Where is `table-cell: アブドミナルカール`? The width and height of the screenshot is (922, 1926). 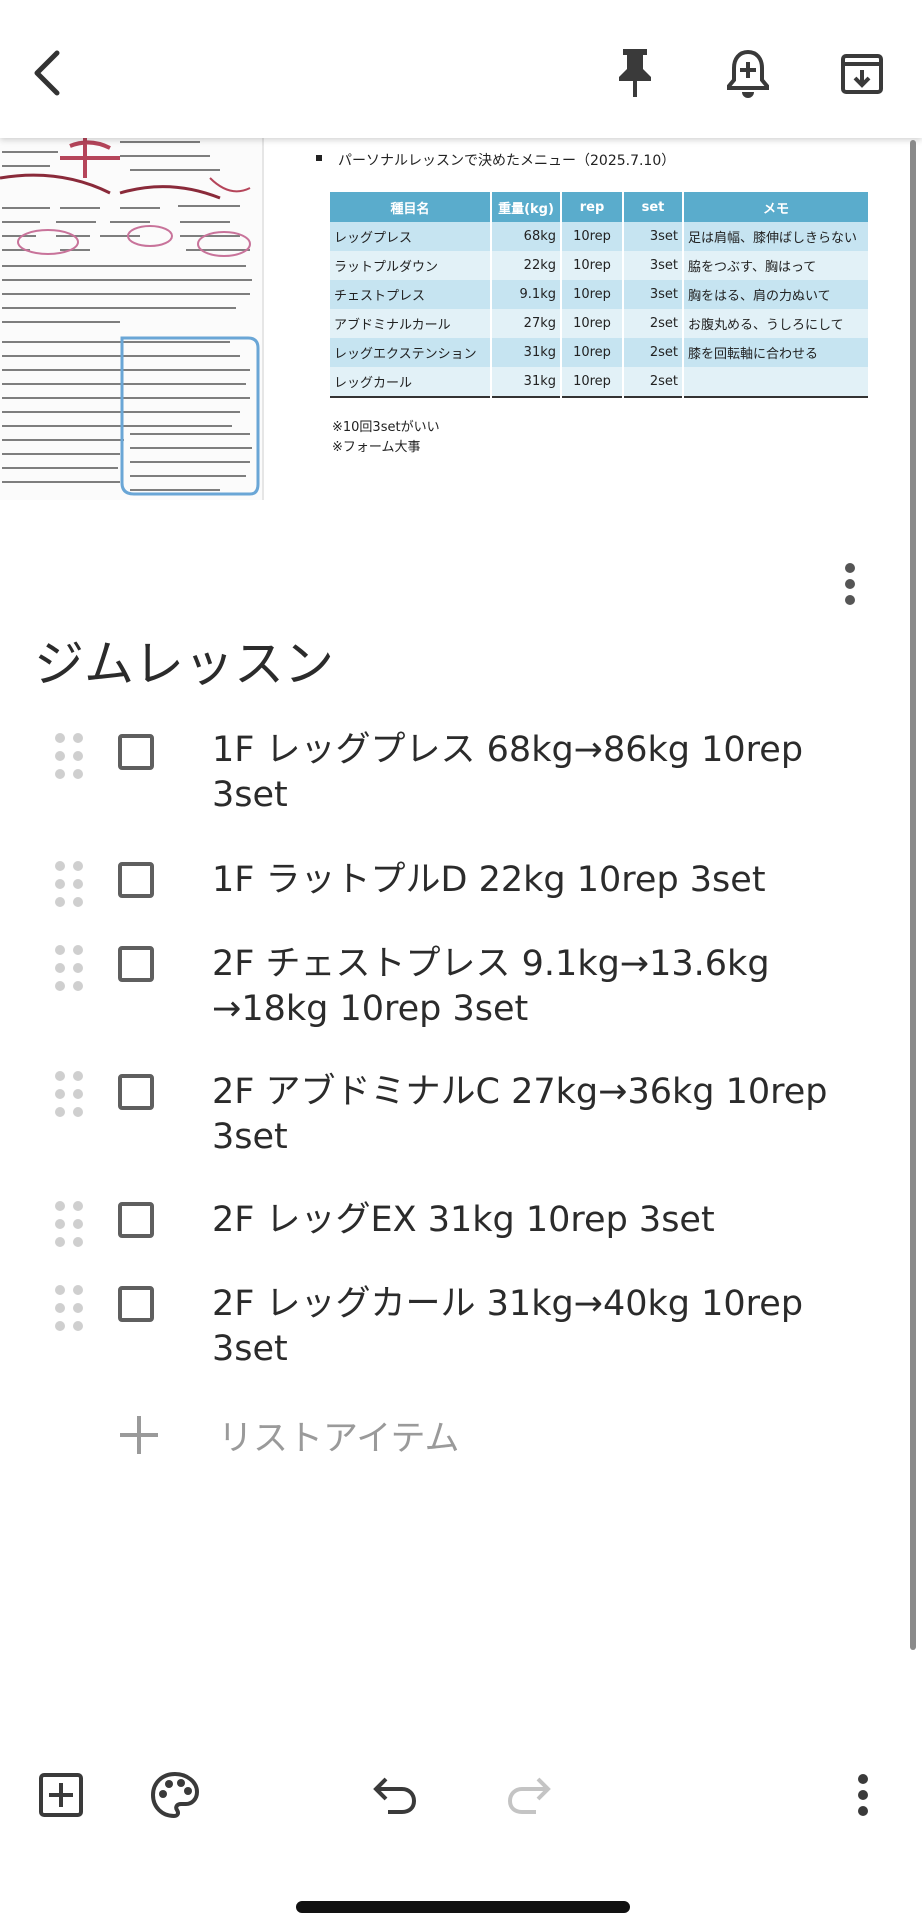
table-cell: アブドミナルカール is located at coordinates (411, 323).